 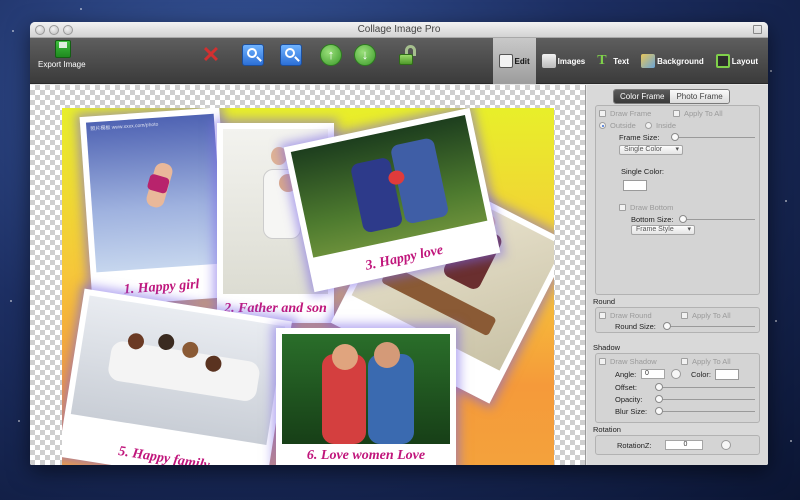 What do you see at coordinates (602, 125) in the screenshot?
I see `outside-radio` at bounding box center [602, 125].